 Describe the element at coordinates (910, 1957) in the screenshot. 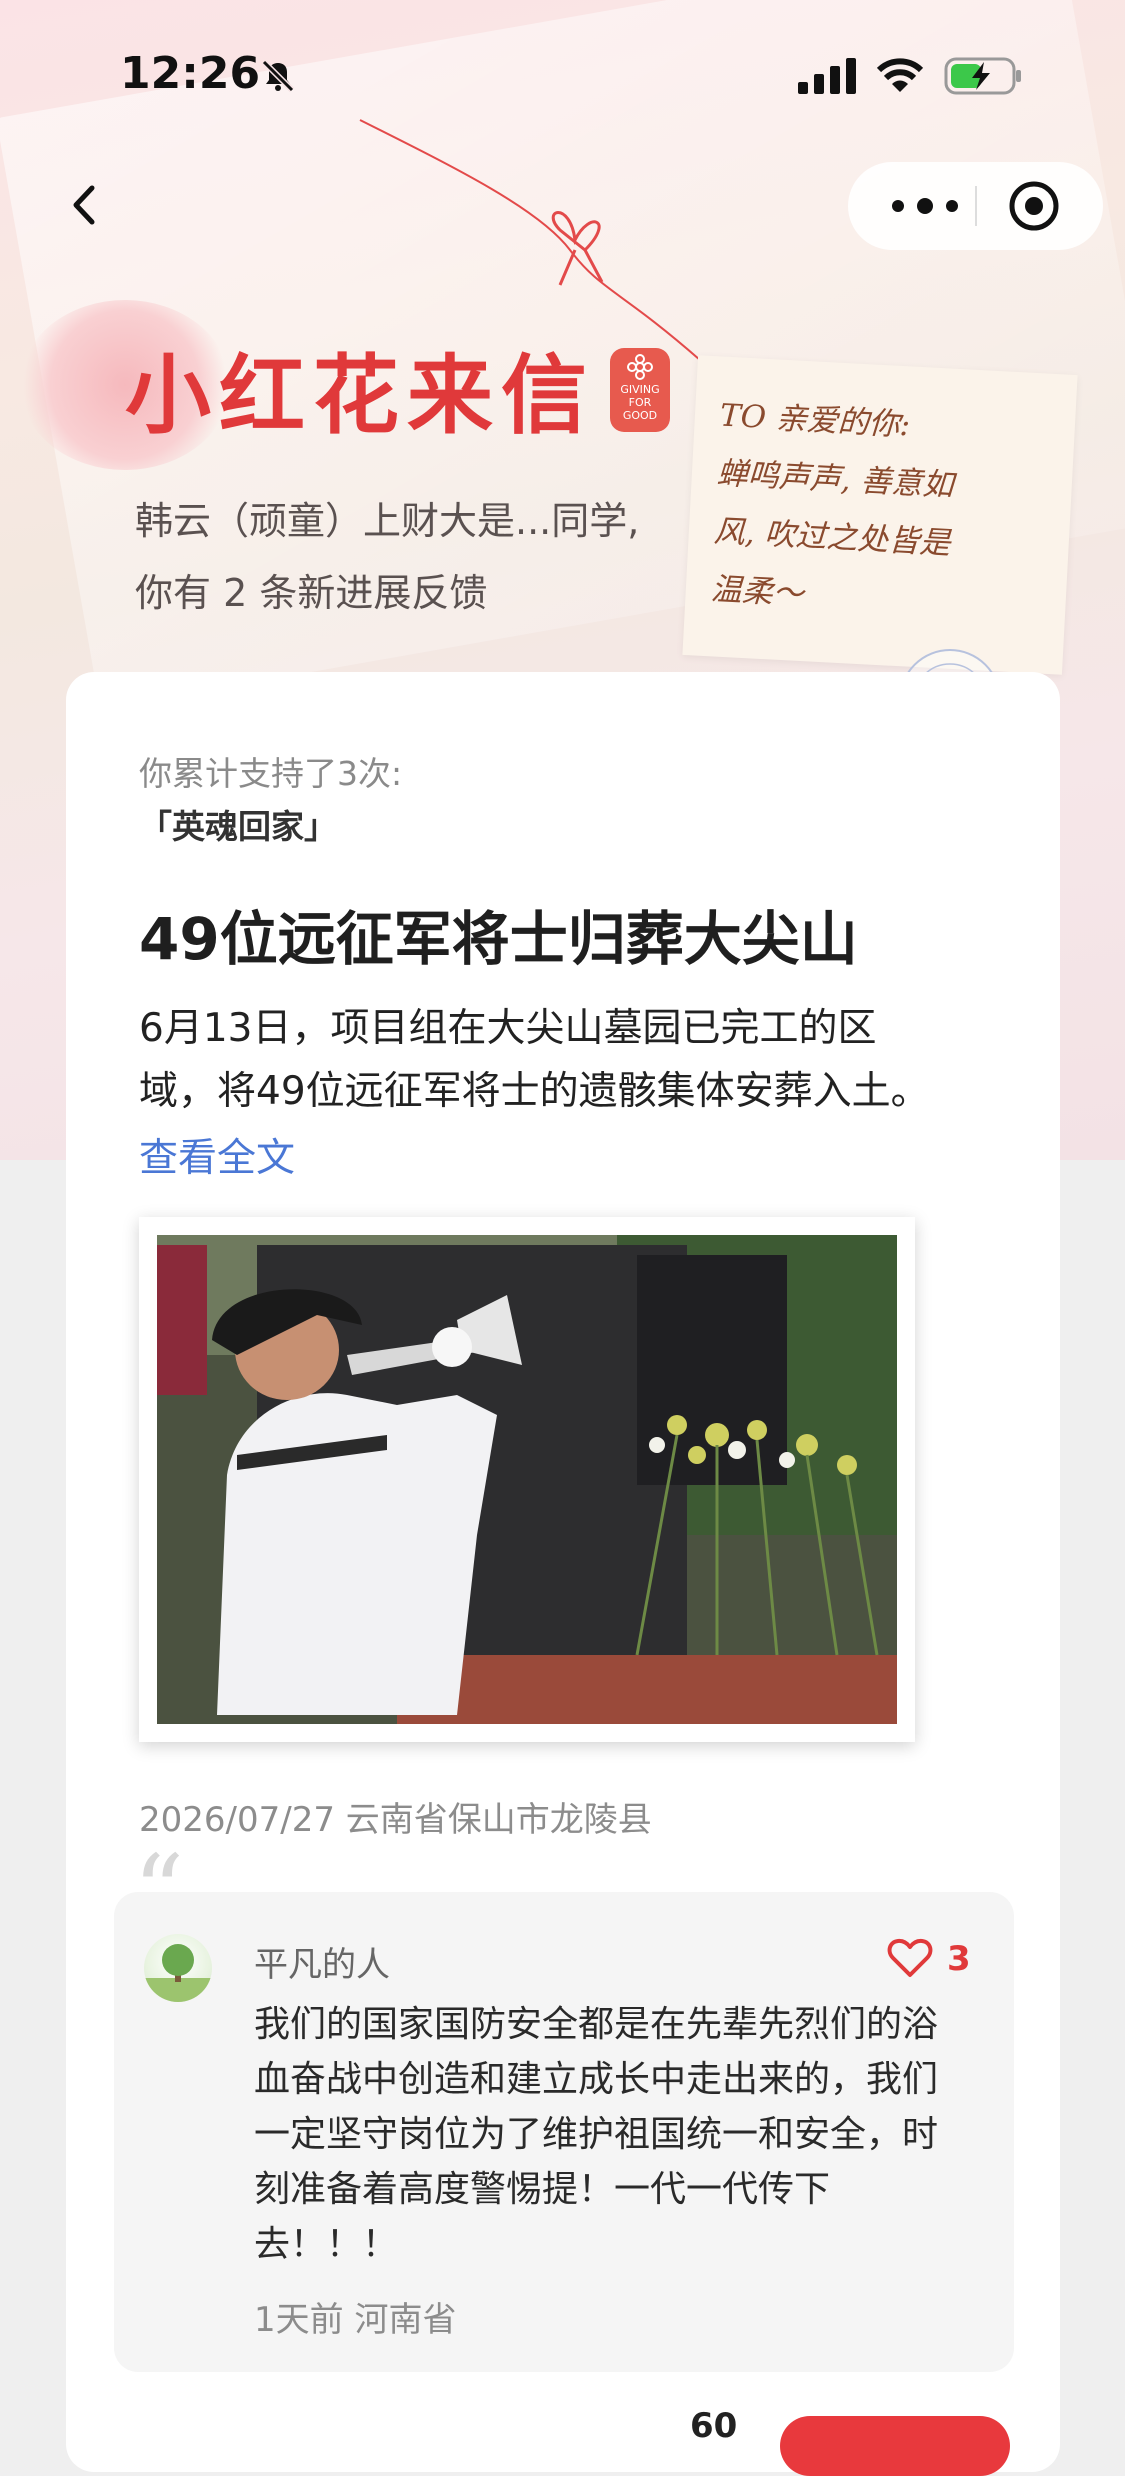

I see `heart-icon` at that location.